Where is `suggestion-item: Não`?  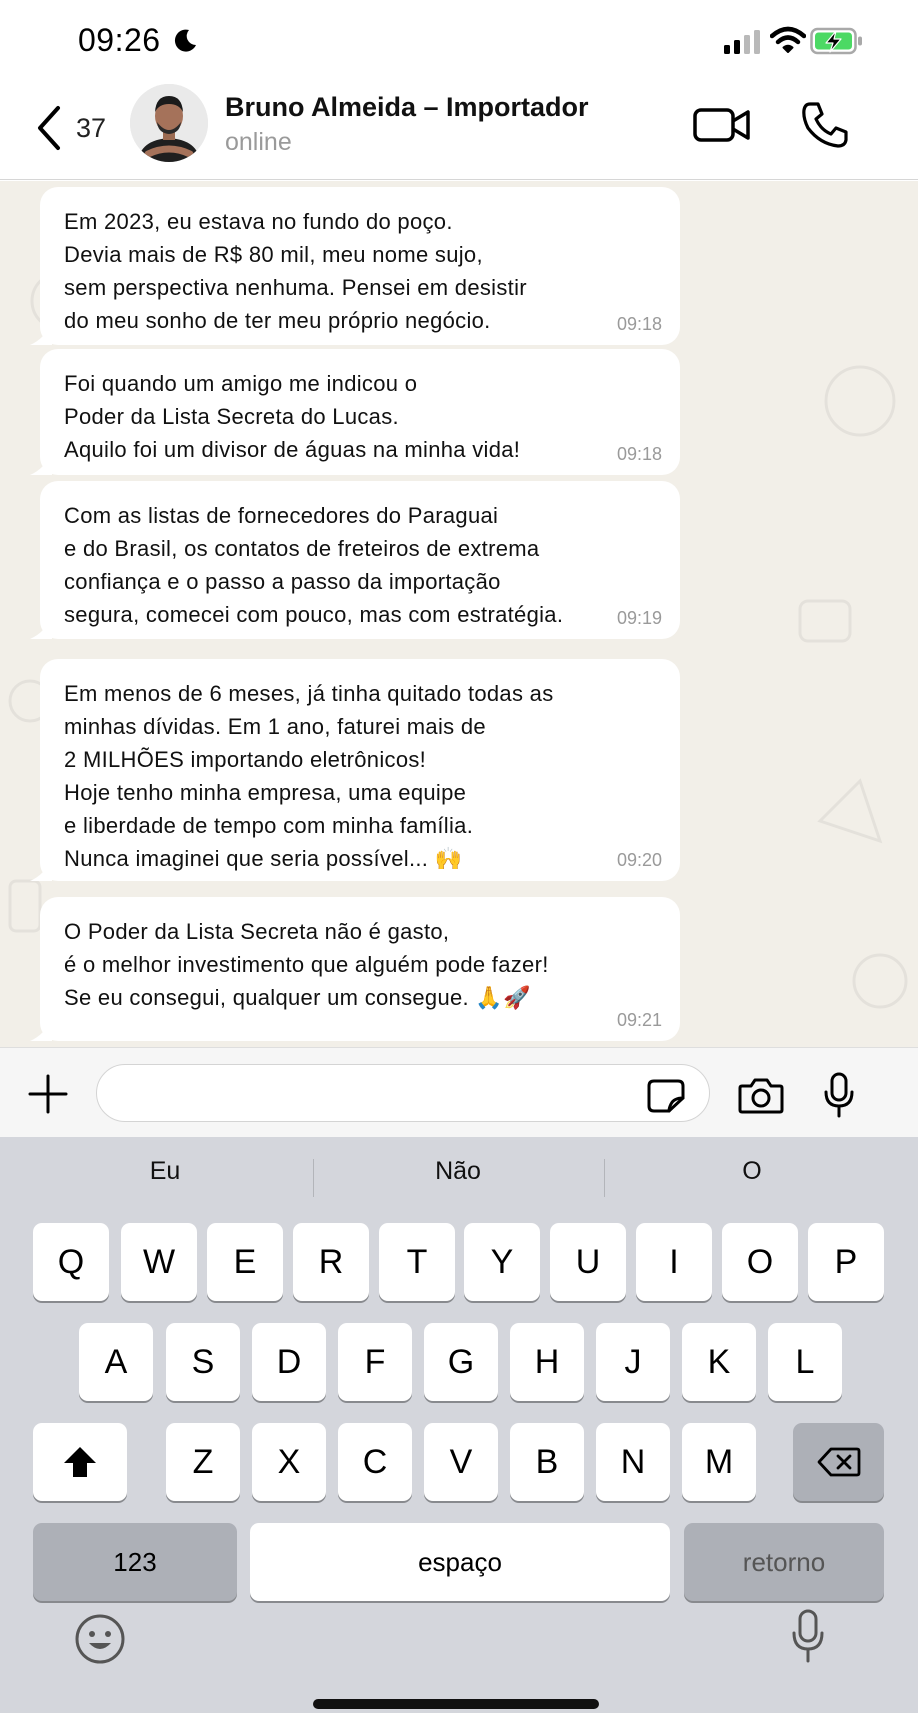 suggestion-item: Não is located at coordinates (458, 1171).